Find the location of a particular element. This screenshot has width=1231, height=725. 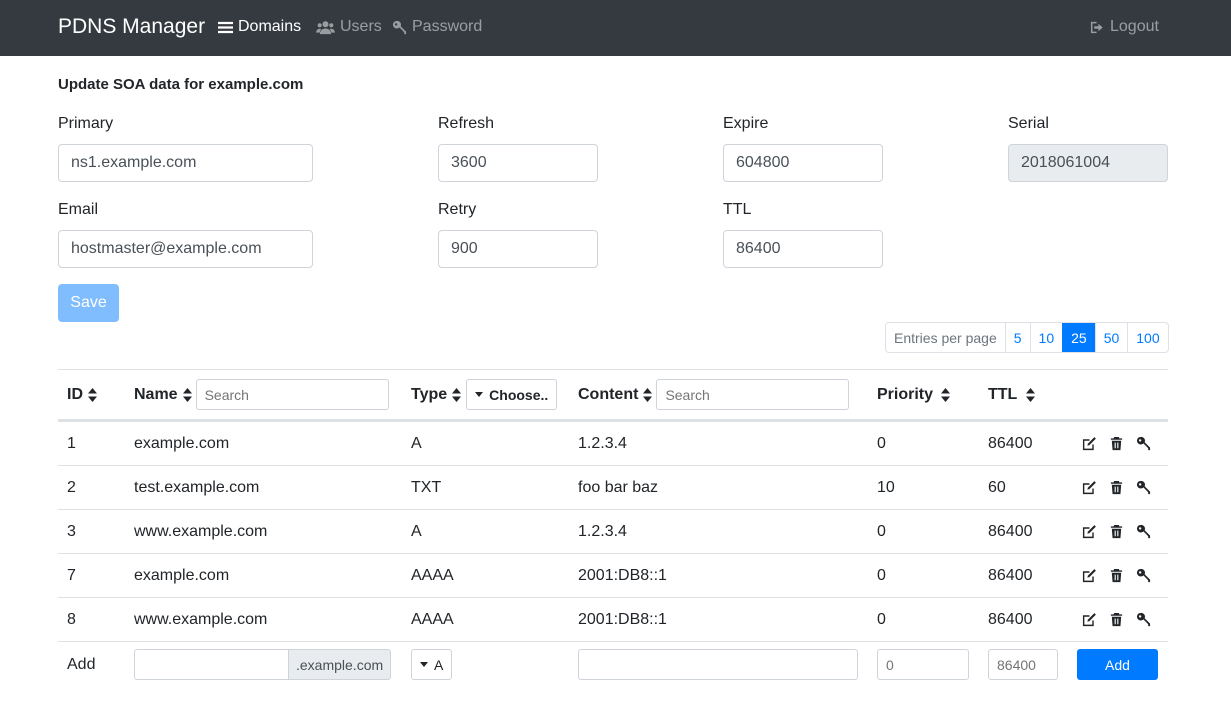

type-header: Type Choose.. is located at coordinates (484, 394).